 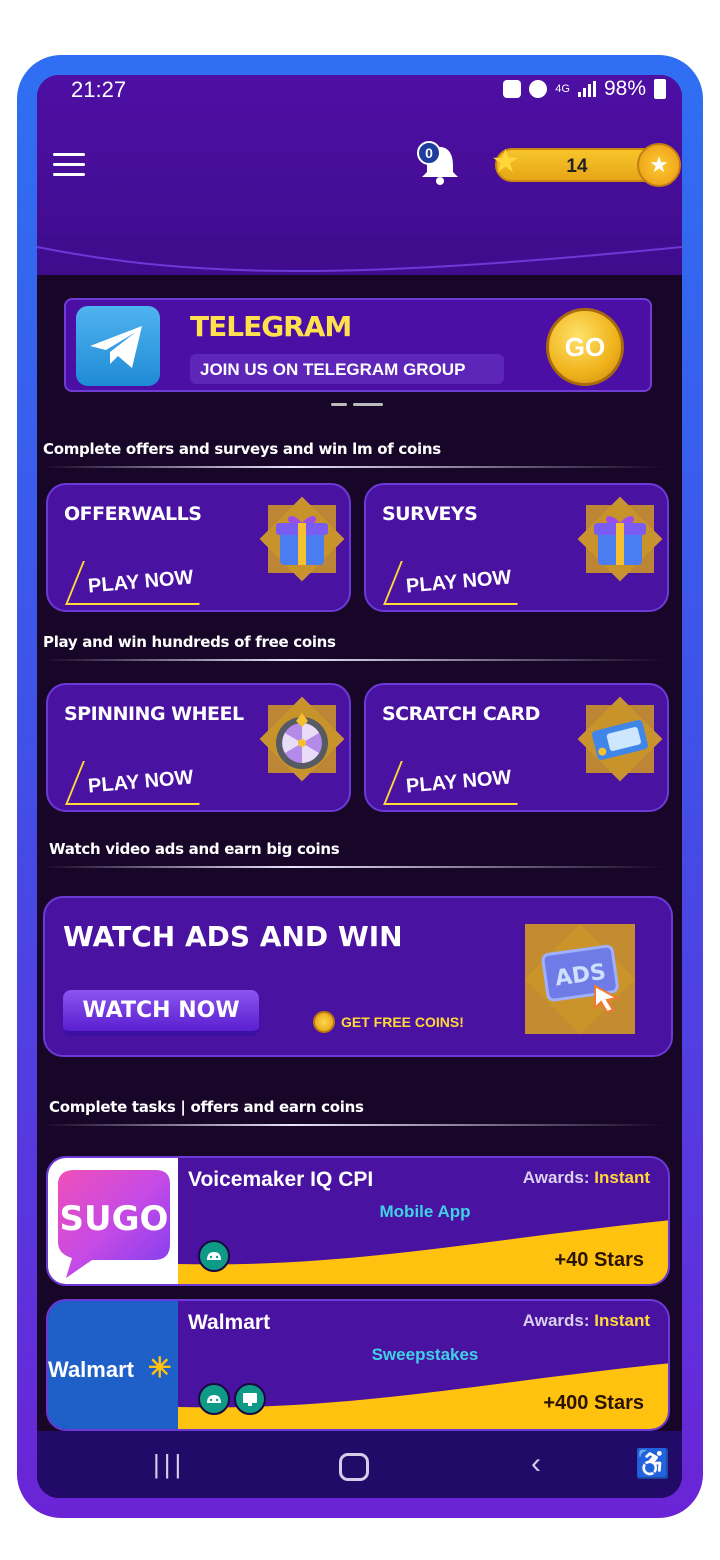 I want to click on recent-apps-icon: |||, so click(x=169, y=1464).